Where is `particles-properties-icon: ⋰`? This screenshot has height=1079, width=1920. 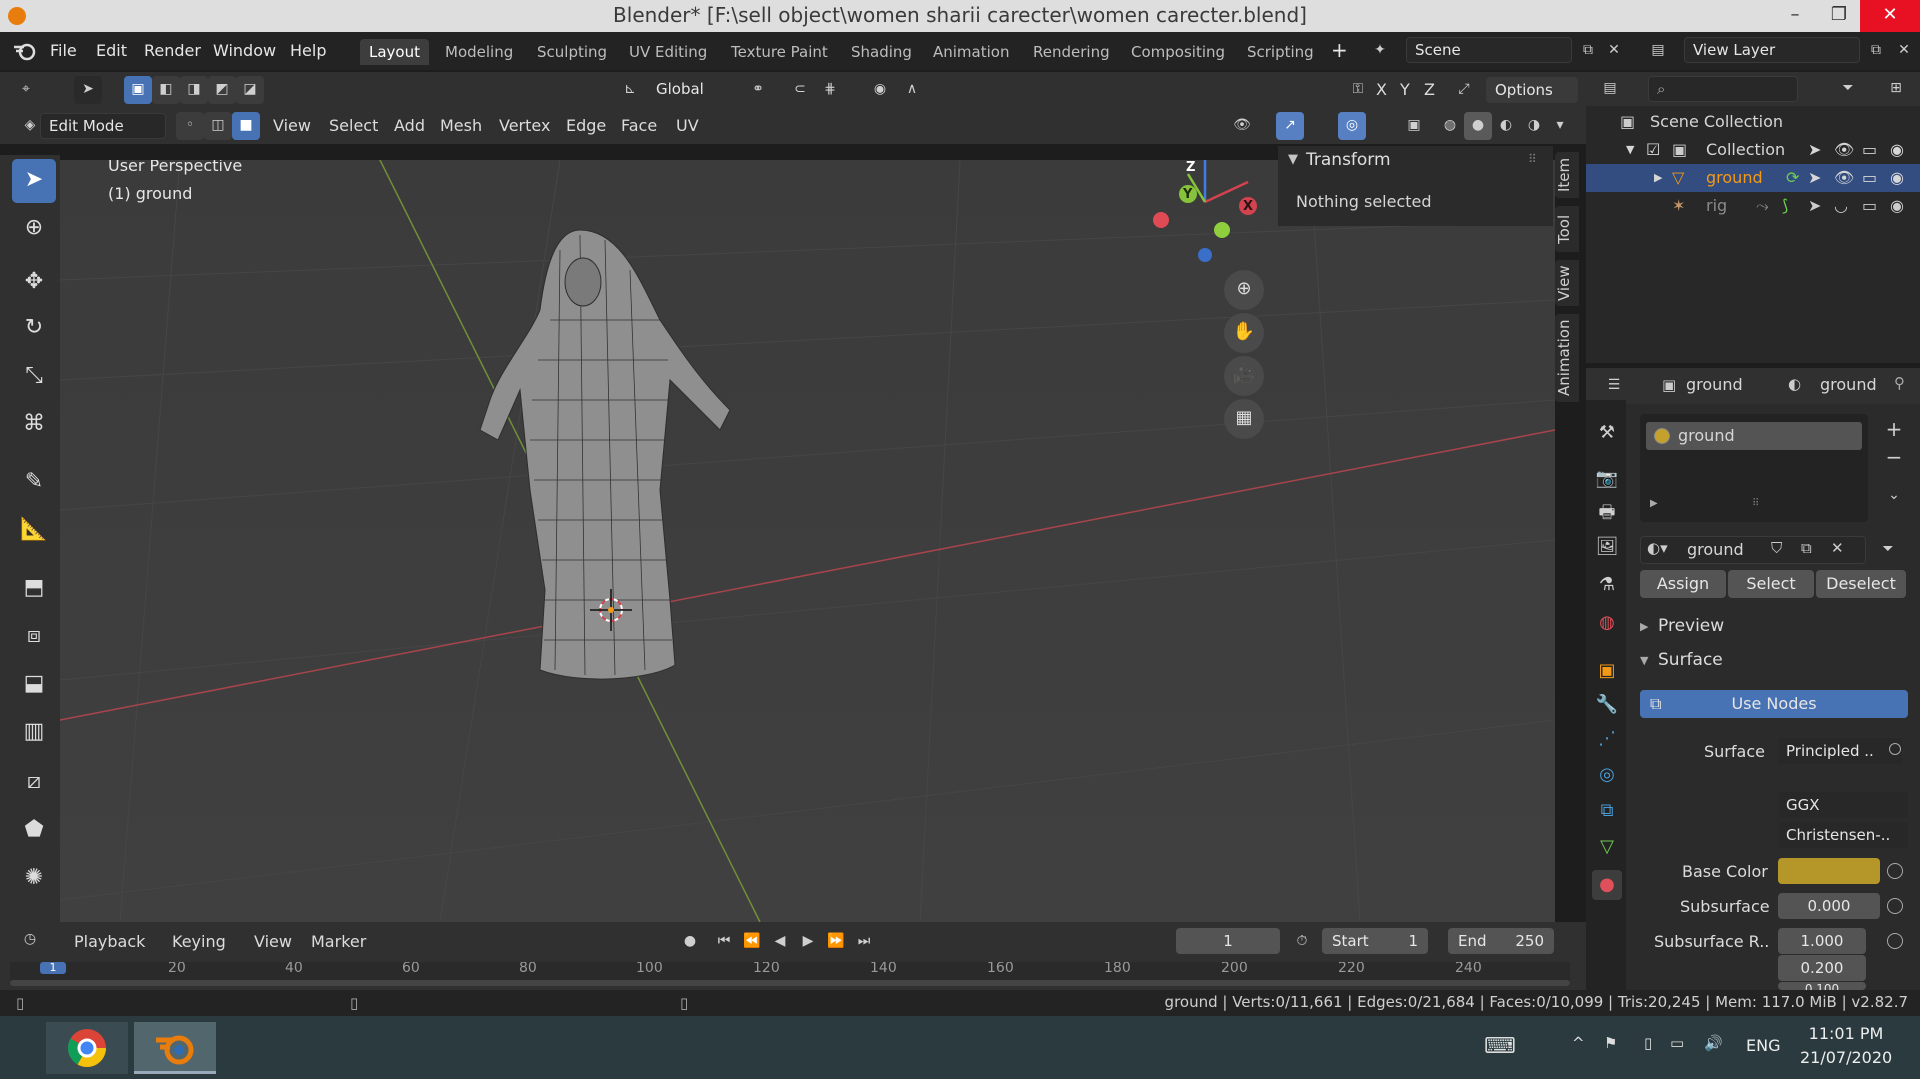 particles-properties-icon: ⋰ is located at coordinates (1607, 739).